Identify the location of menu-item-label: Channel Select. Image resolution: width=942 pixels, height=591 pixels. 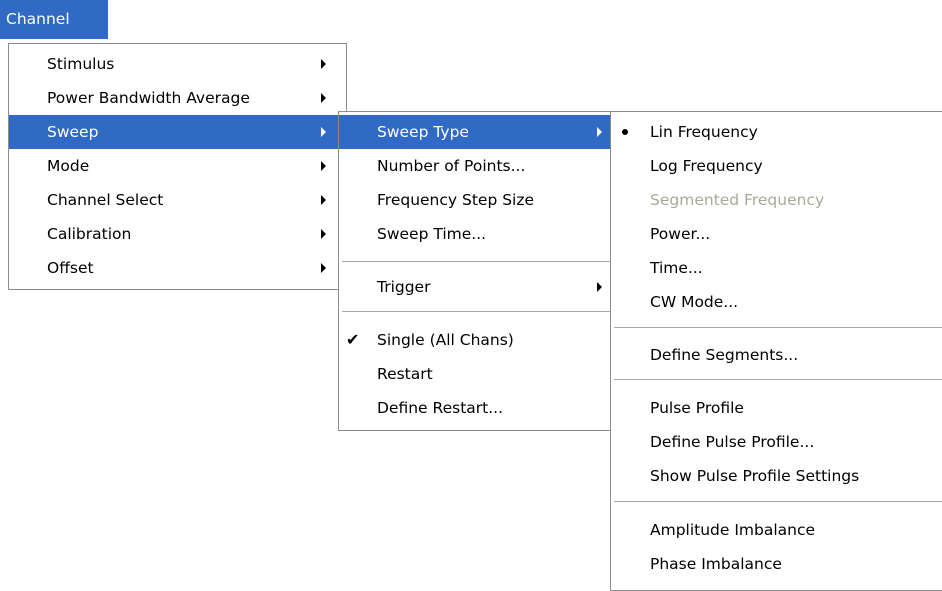
(105, 200).